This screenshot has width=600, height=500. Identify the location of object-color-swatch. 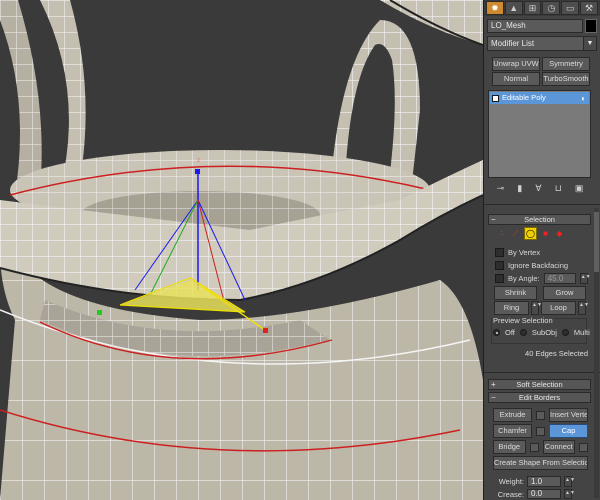
(591, 26).